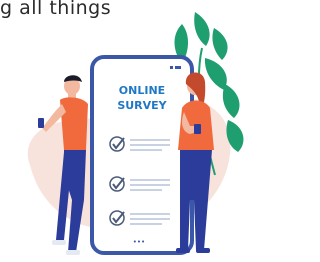 The width and height of the screenshot is (320, 262). What do you see at coordinates (175, 67) in the screenshot?
I see `status-bar-icon` at bounding box center [175, 67].